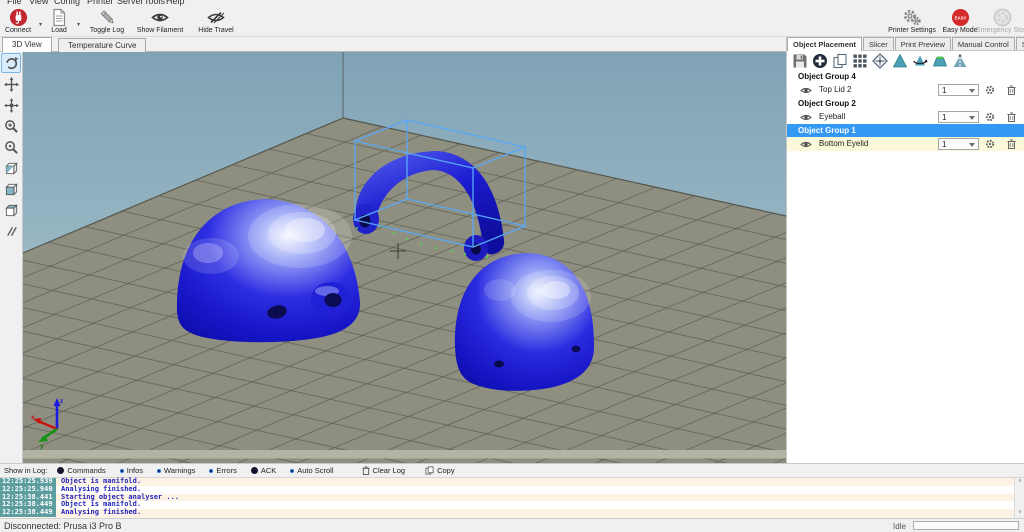 Image resolution: width=1024 pixels, height=532 pixels. Describe the element at coordinates (11, 126) in the screenshot. I see `zoom-in-button` at that location.